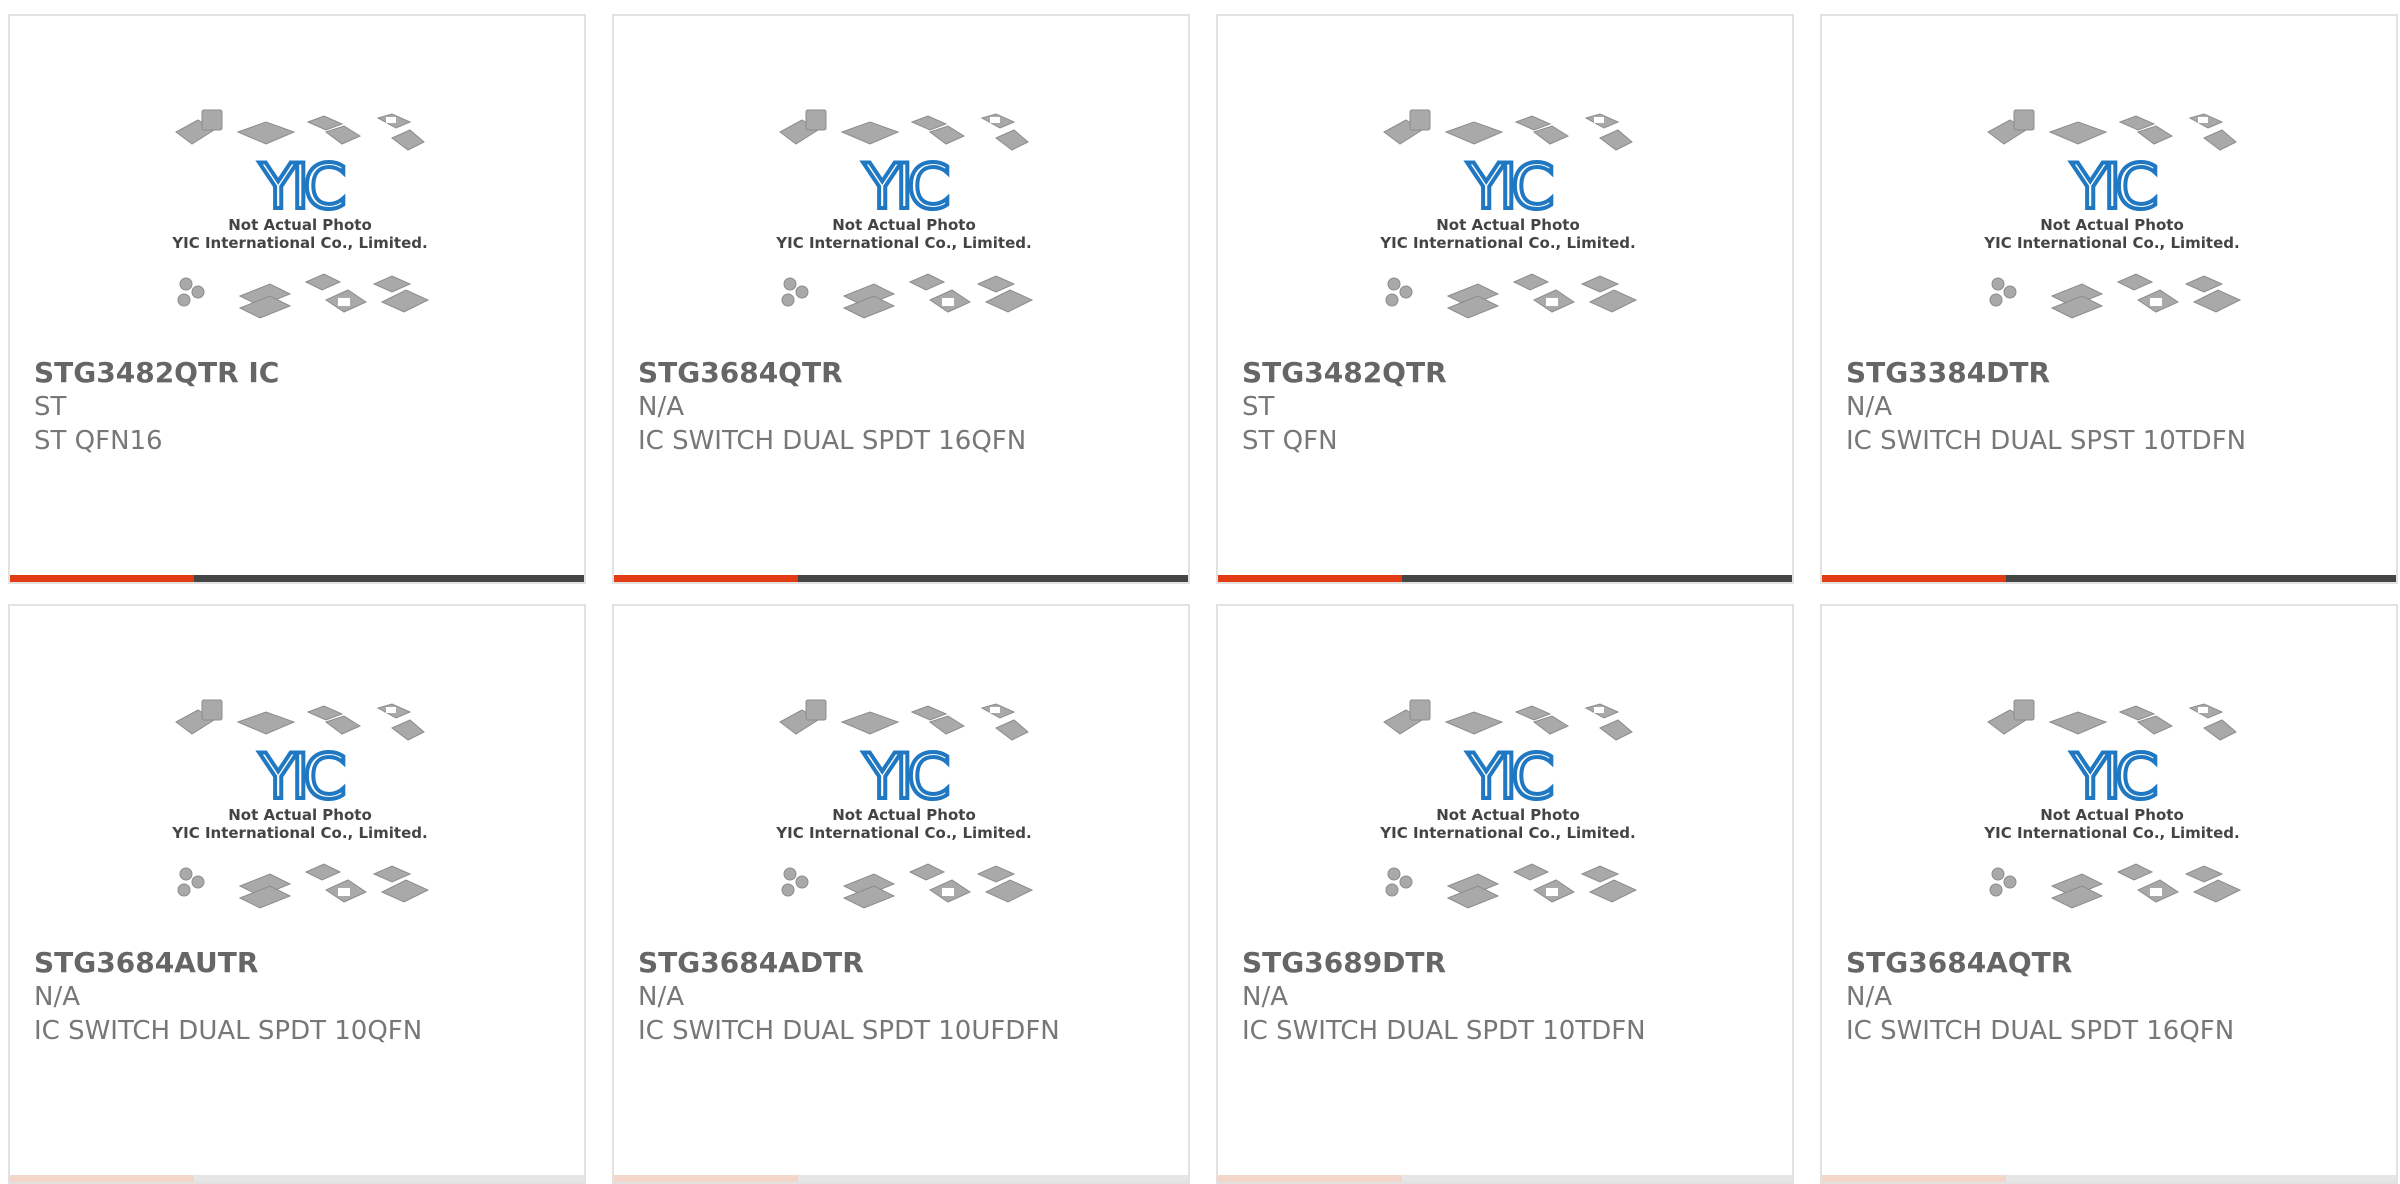 The width and height of the screenshot is (2400, 1184). What do you see at coordinates (1959, 963) in the screenshot?
I see `product-title: STG3684AQTR` at bounding box center [1959, 963].